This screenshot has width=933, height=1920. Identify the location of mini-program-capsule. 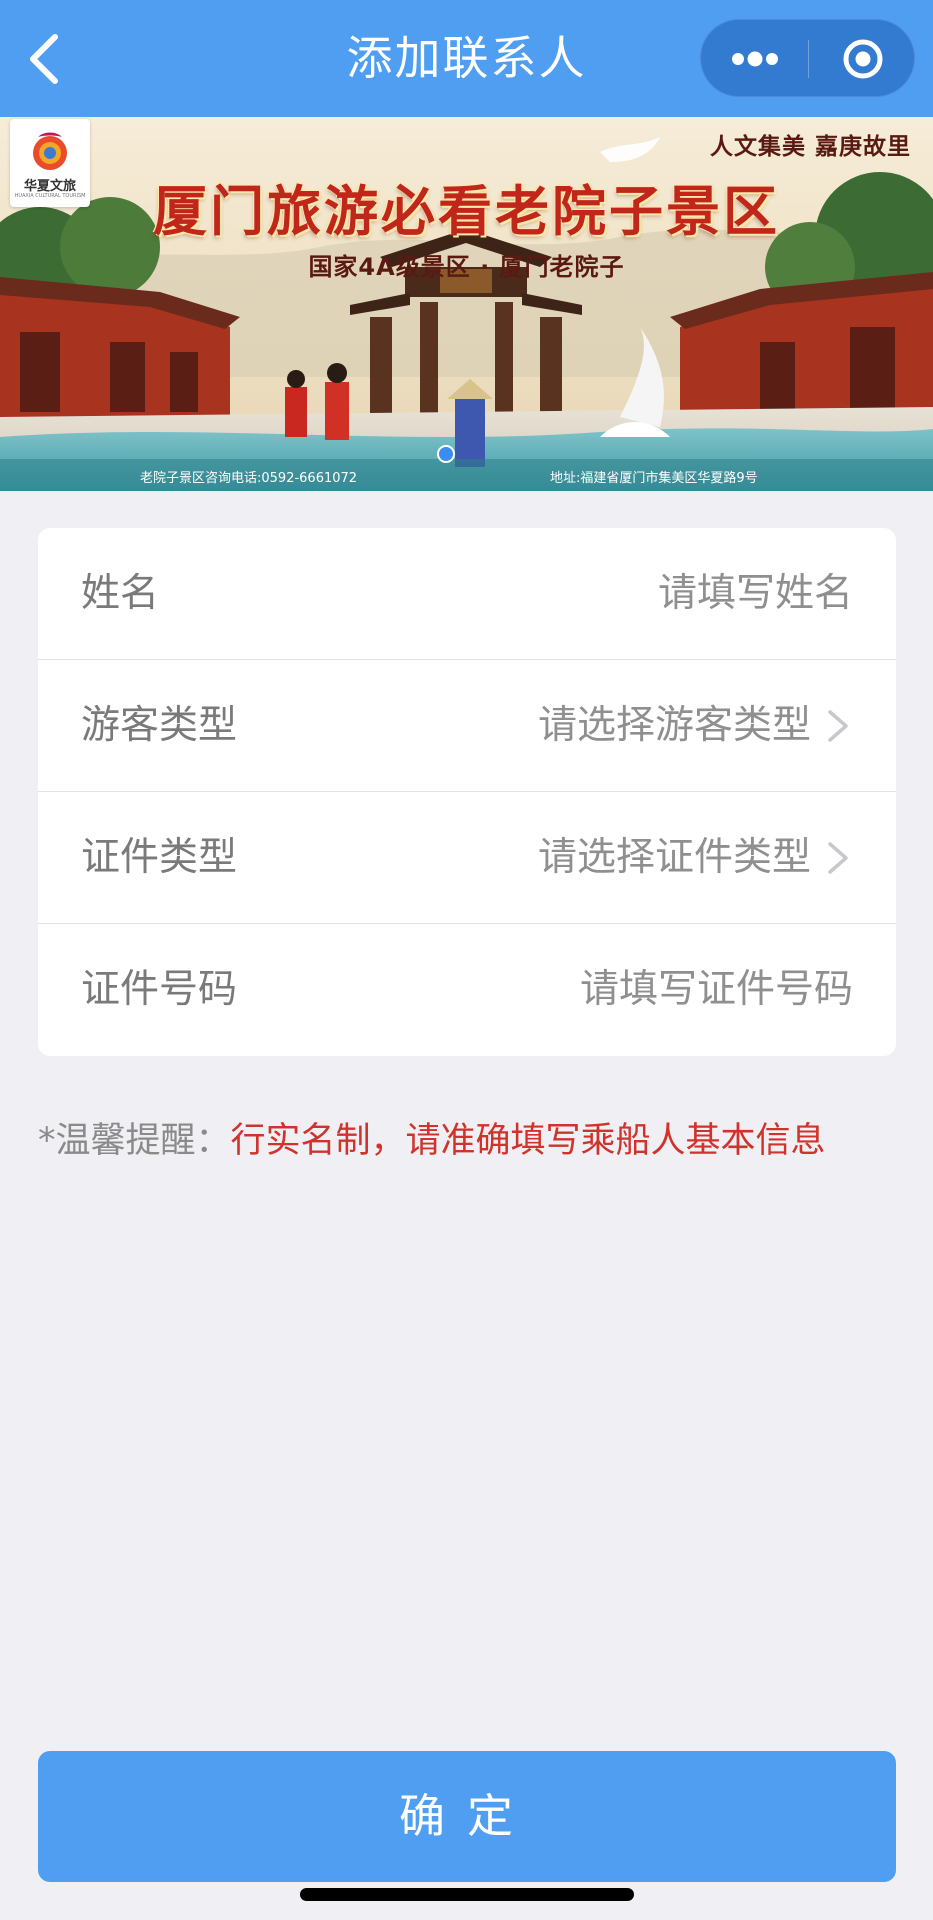
(807, 58).